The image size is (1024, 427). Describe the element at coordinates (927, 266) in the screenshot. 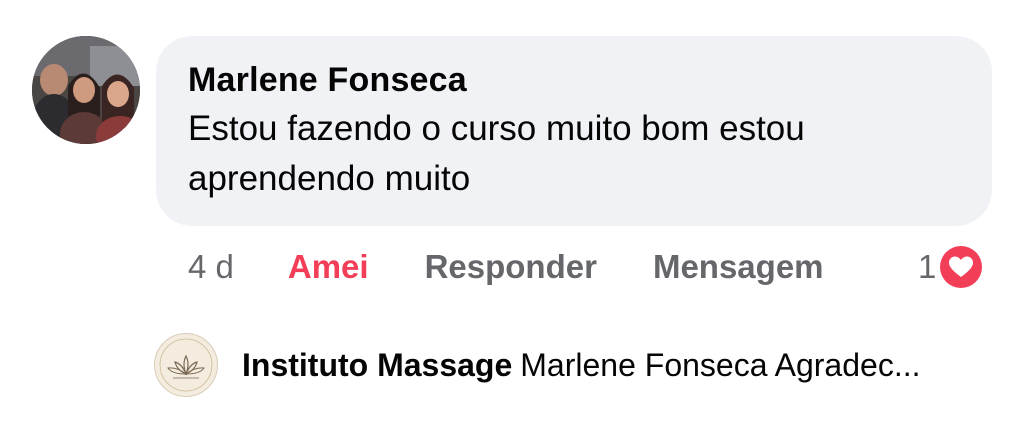

I see `reaction-count: 1` at that location.